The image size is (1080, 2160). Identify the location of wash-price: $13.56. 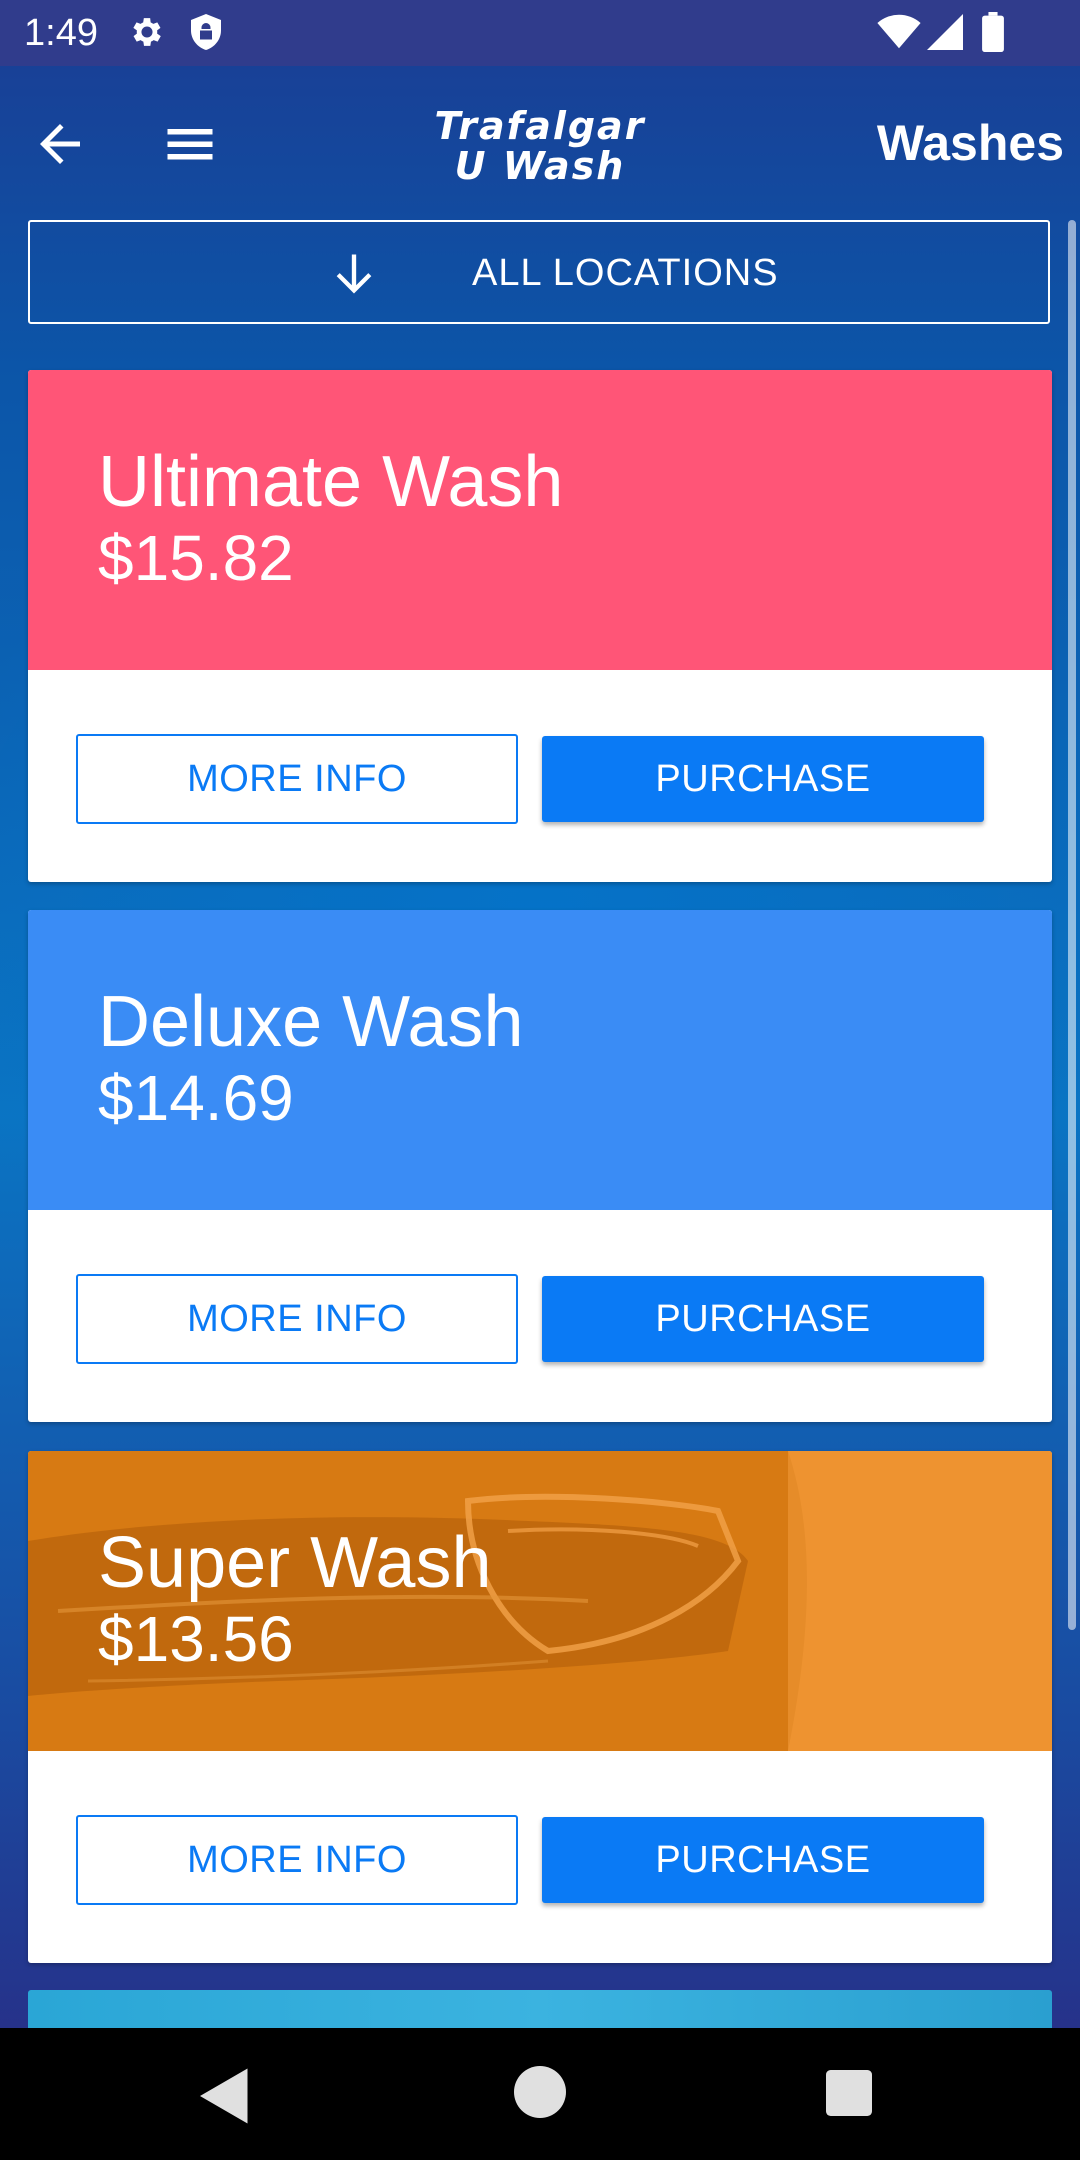
(196, 1639).